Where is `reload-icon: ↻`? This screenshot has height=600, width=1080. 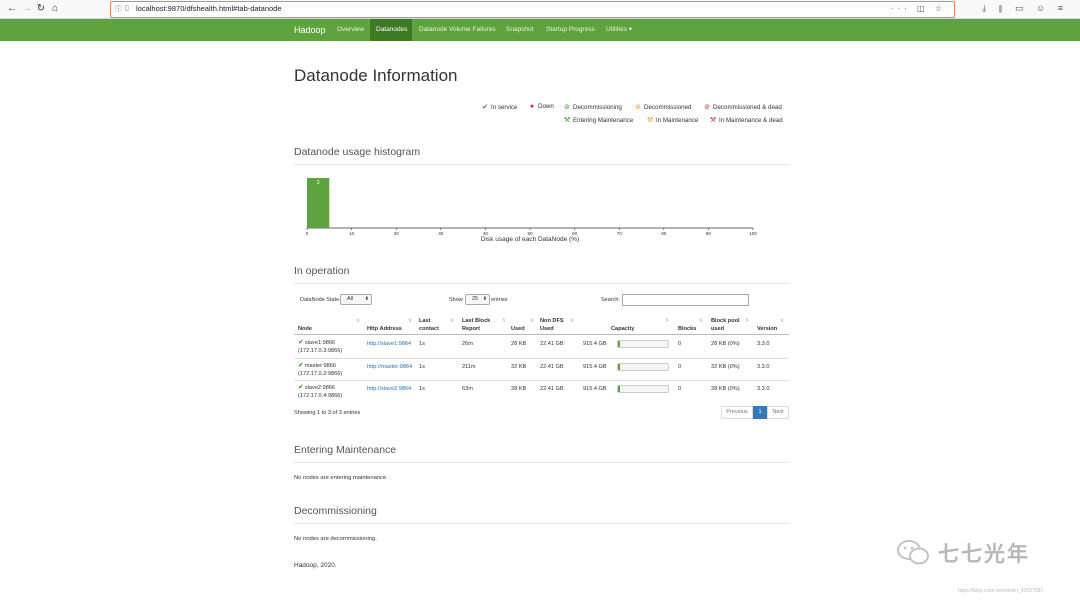 reload-icon: ↻ is located at coordinates (41, 9).